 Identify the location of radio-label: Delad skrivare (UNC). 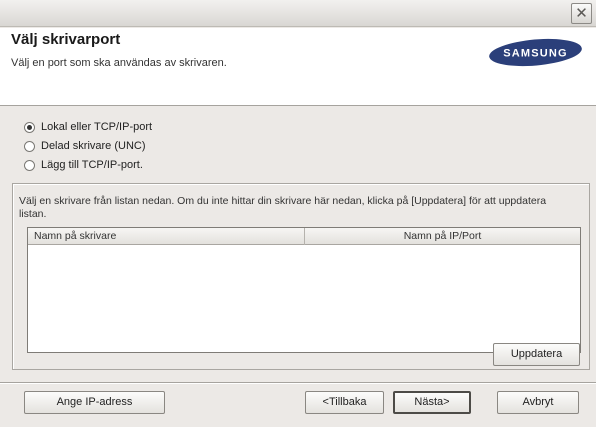
(93, 146).